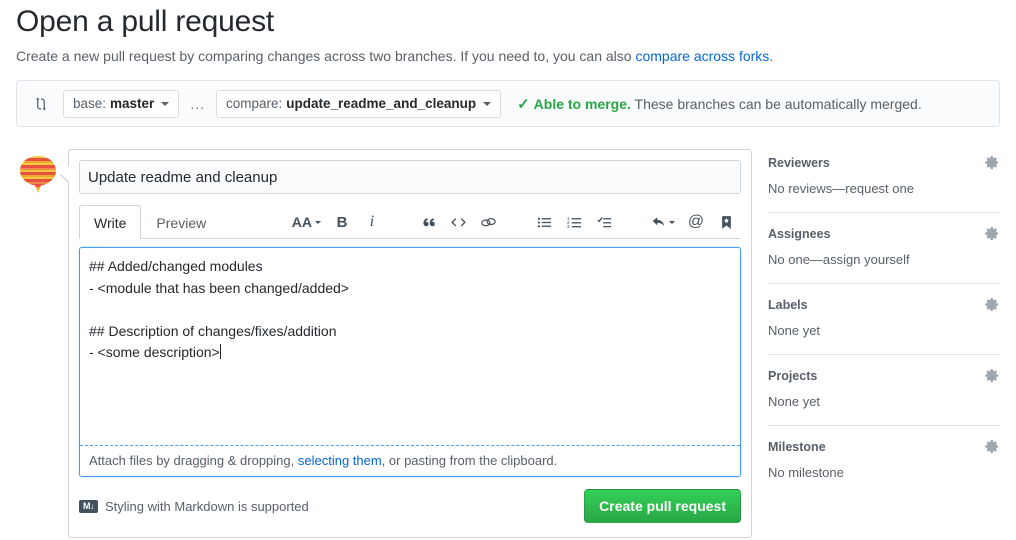  Describe the element at coordinates (788, 304) in the screenshot. I see `sidebar-title-labels: Labels` at that location.